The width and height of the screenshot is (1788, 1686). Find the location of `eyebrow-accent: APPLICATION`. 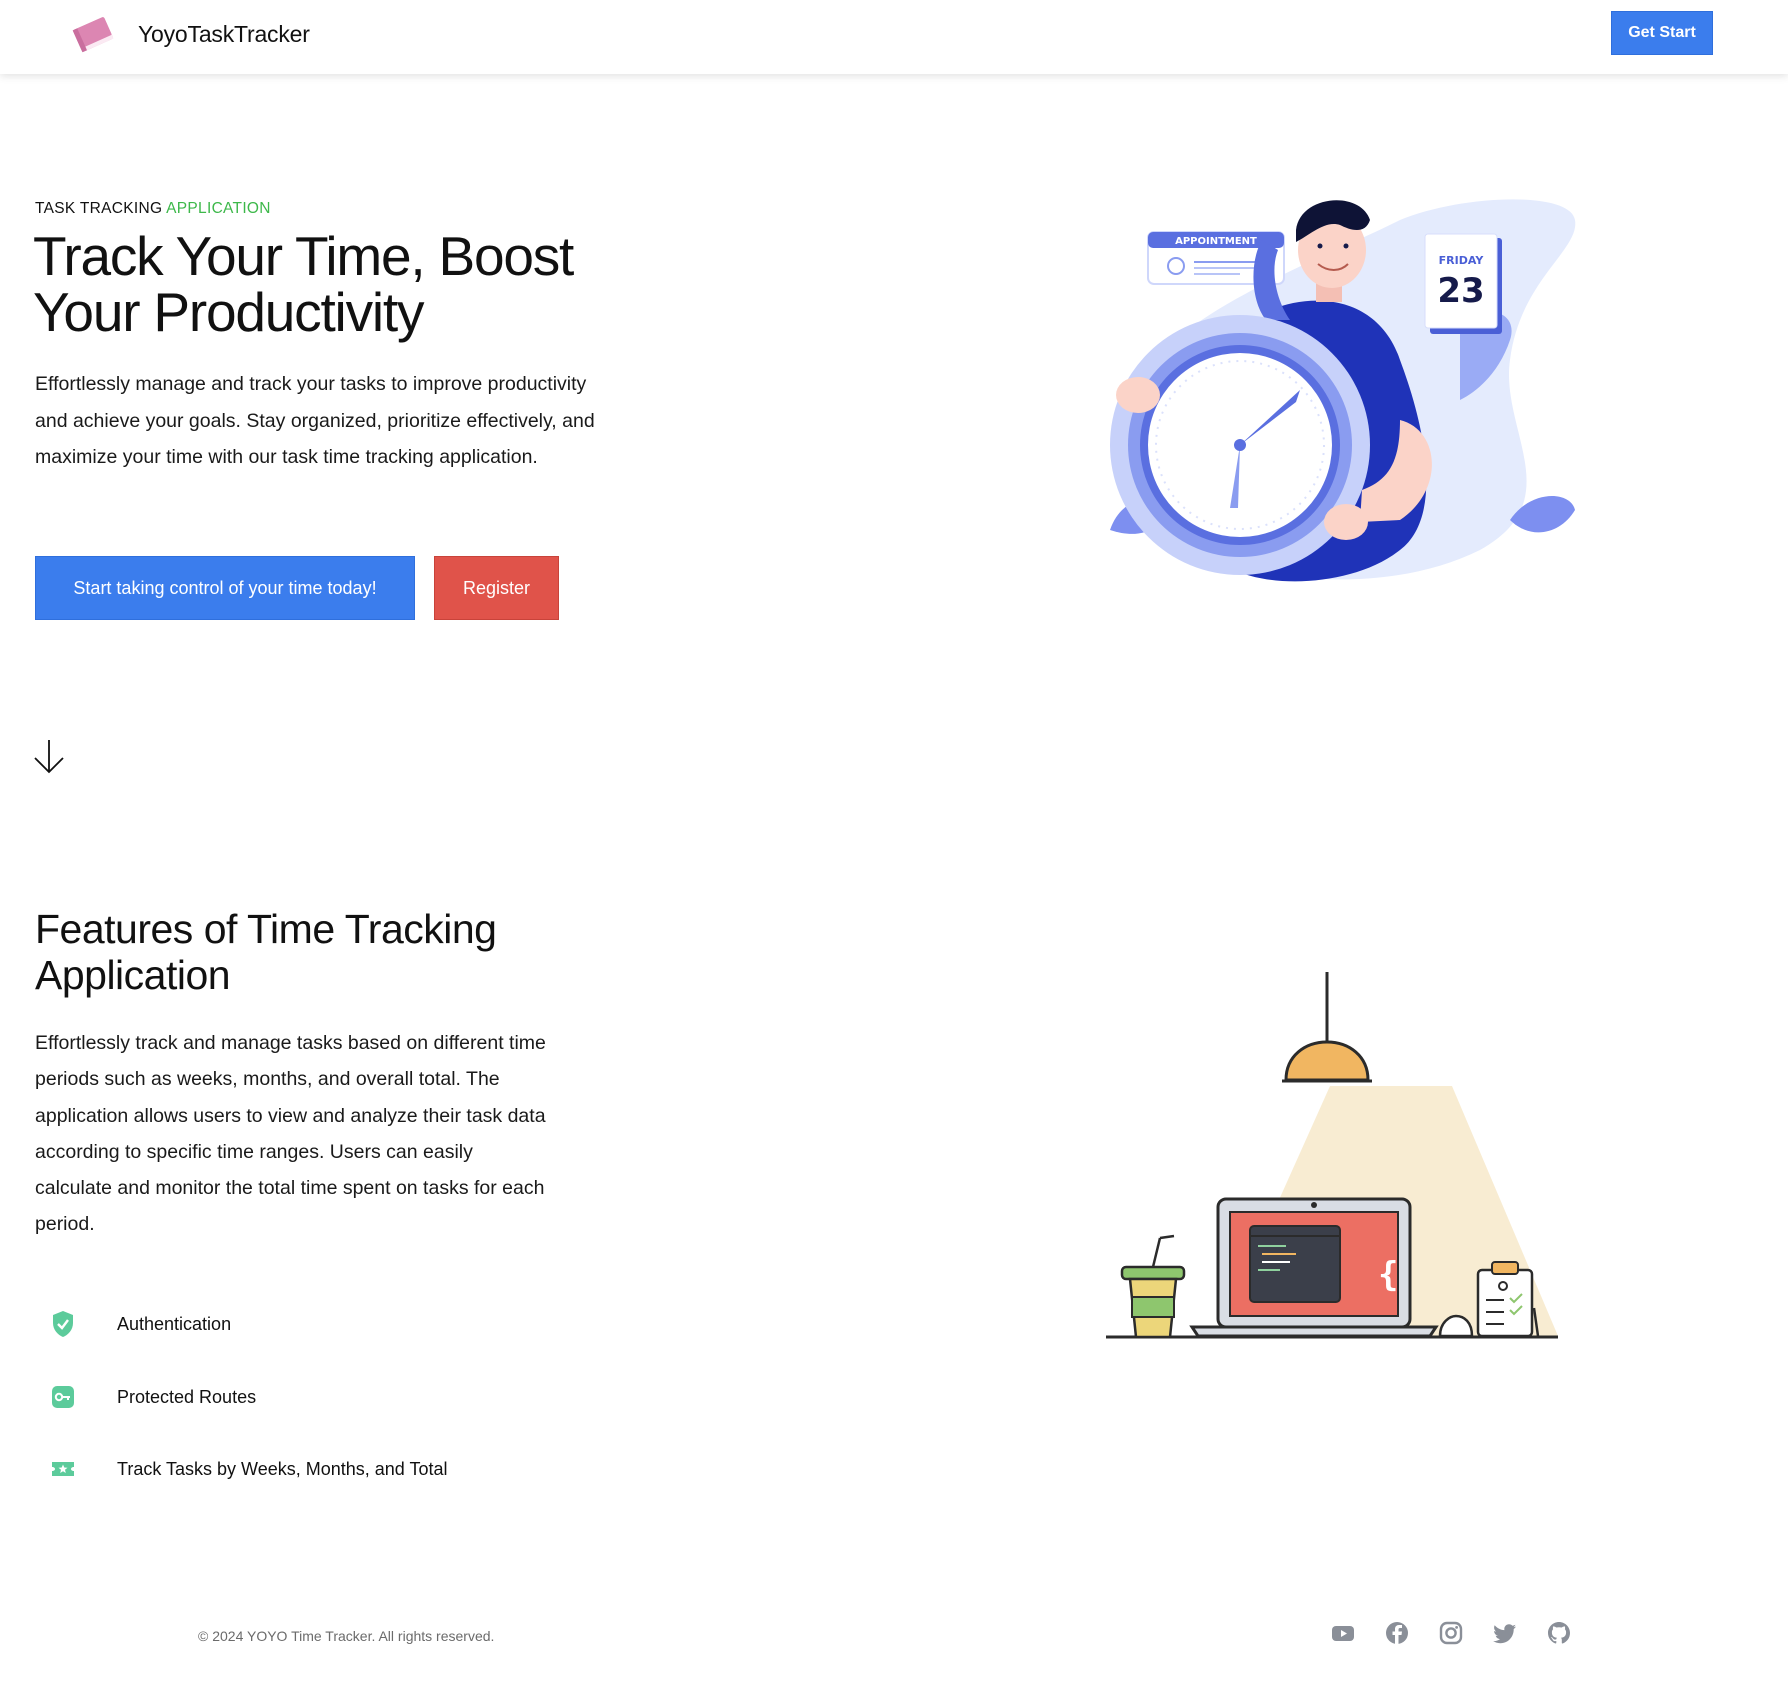

eyebrow-accent: APPLICATION is located at coordinates (218, 208).